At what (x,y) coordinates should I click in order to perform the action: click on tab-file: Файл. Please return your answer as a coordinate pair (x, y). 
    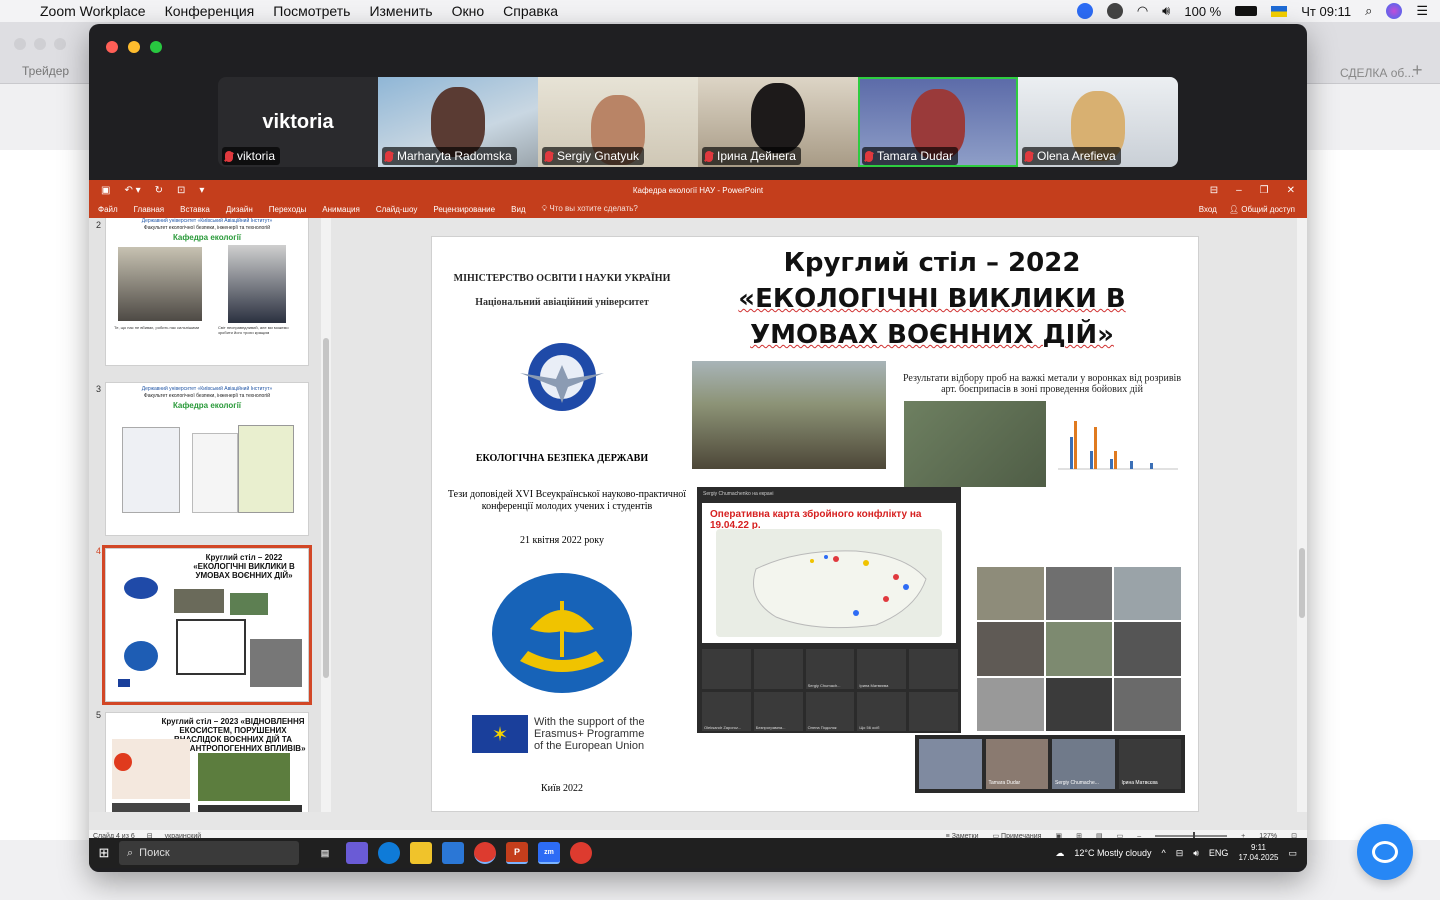
    Looking at the image, I should click on (108, 209).